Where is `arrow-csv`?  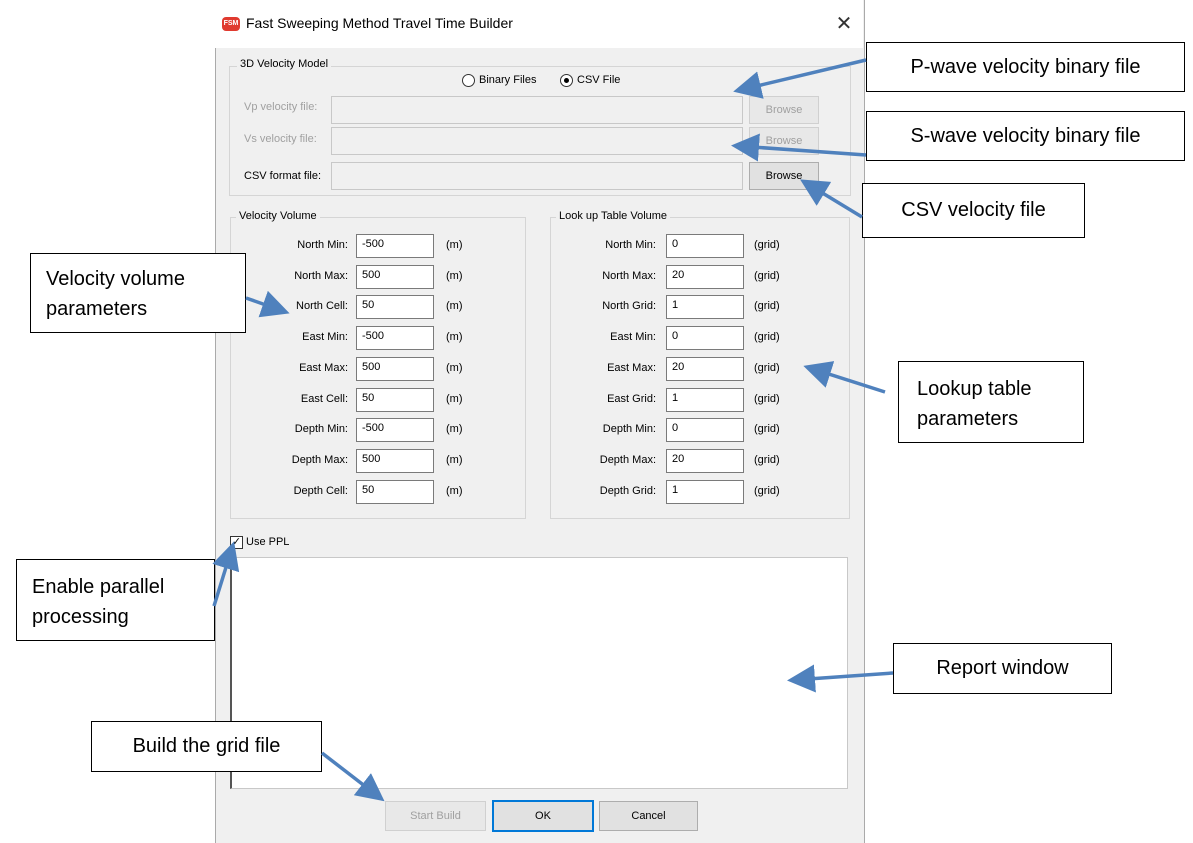
arrow-csv is located at coordinates (831, 199).